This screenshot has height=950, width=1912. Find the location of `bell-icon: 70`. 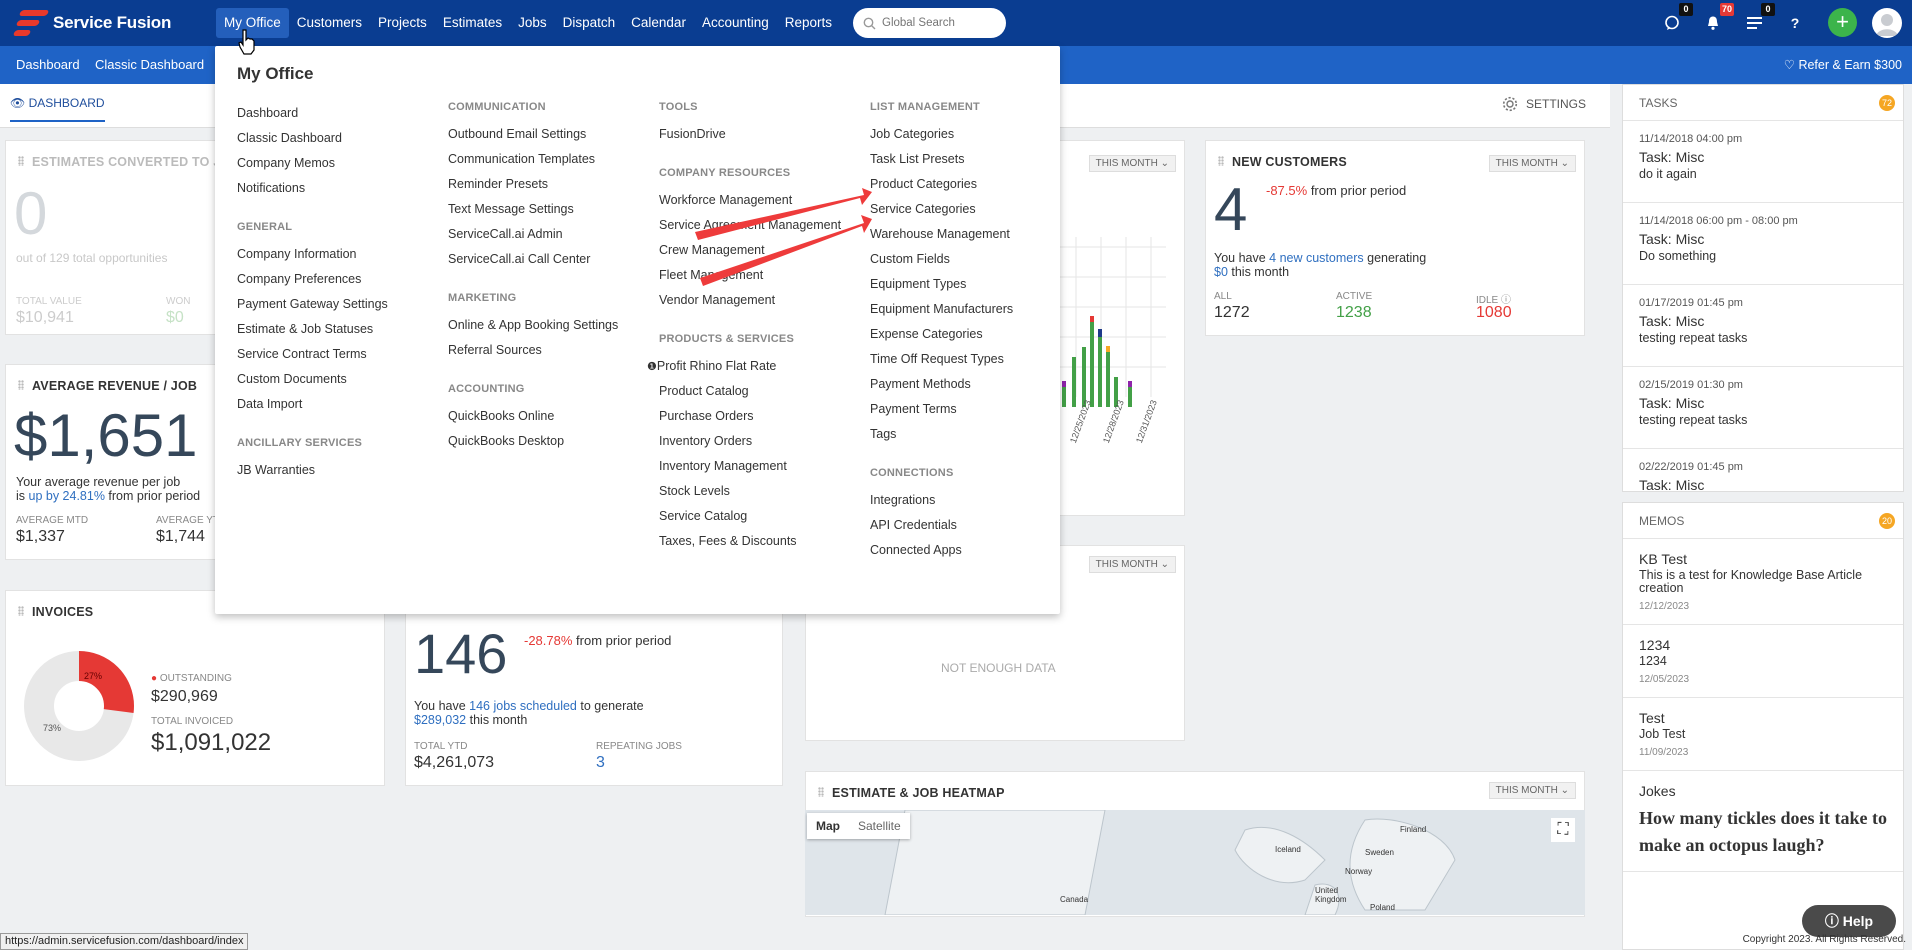

bell-icon: 70 is located at coordinates (1717, 19).